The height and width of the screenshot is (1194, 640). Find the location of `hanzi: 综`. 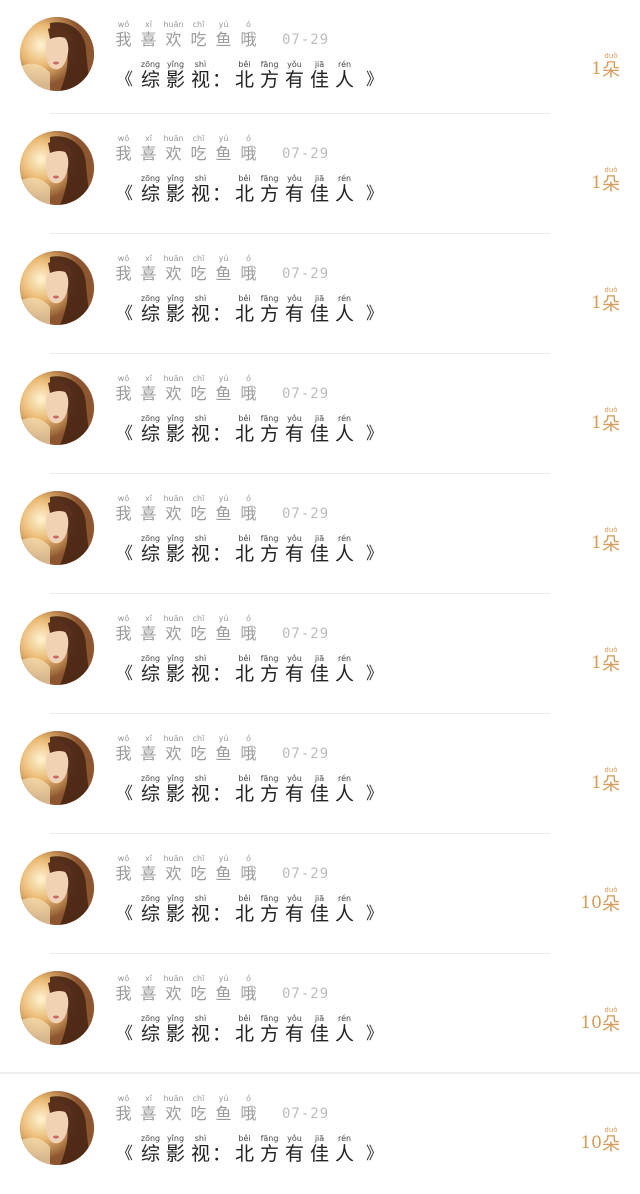

hanzi: 综 is located at coordinates (150, 314).